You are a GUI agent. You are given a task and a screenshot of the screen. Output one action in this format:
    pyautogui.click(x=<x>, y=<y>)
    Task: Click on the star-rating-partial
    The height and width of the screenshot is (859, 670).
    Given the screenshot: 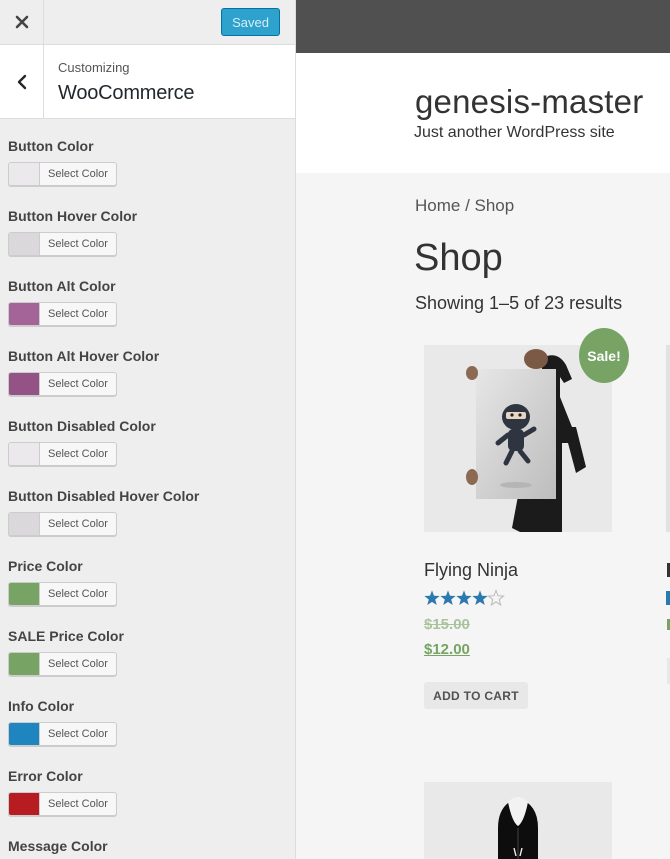 What is the action you would take?
    pyautogui.click(x=668, y=598)
    